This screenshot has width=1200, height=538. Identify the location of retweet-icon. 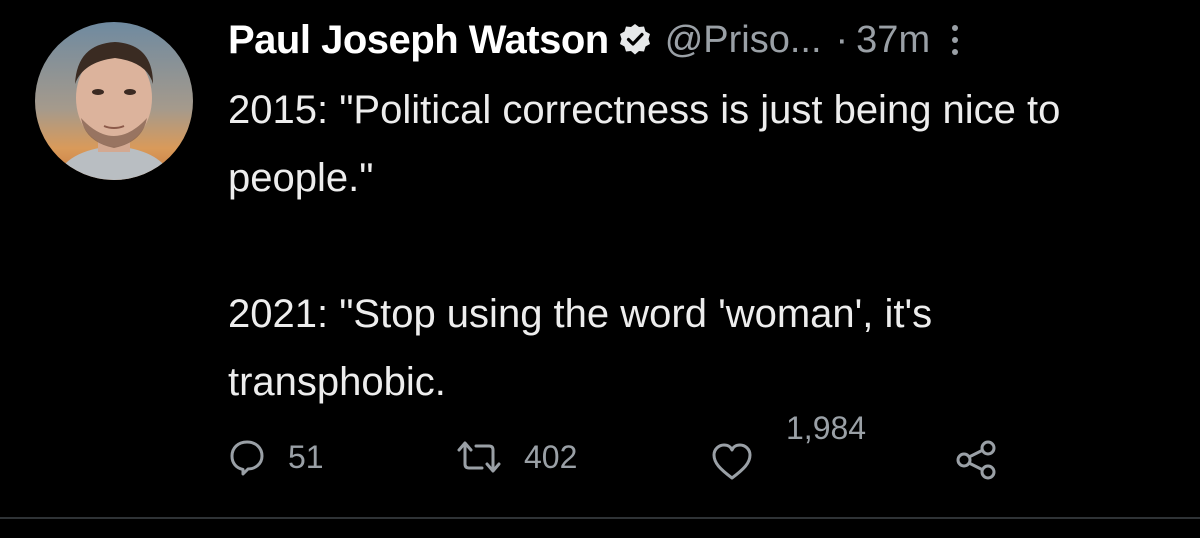
(479, 457).